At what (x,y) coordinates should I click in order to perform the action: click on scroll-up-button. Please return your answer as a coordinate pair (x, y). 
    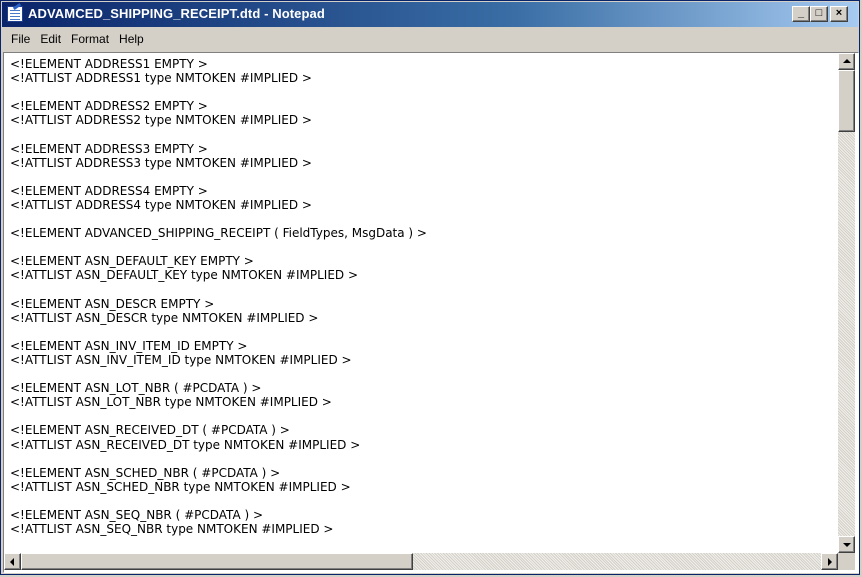
    Looking at the image, I should click on (846, 61).